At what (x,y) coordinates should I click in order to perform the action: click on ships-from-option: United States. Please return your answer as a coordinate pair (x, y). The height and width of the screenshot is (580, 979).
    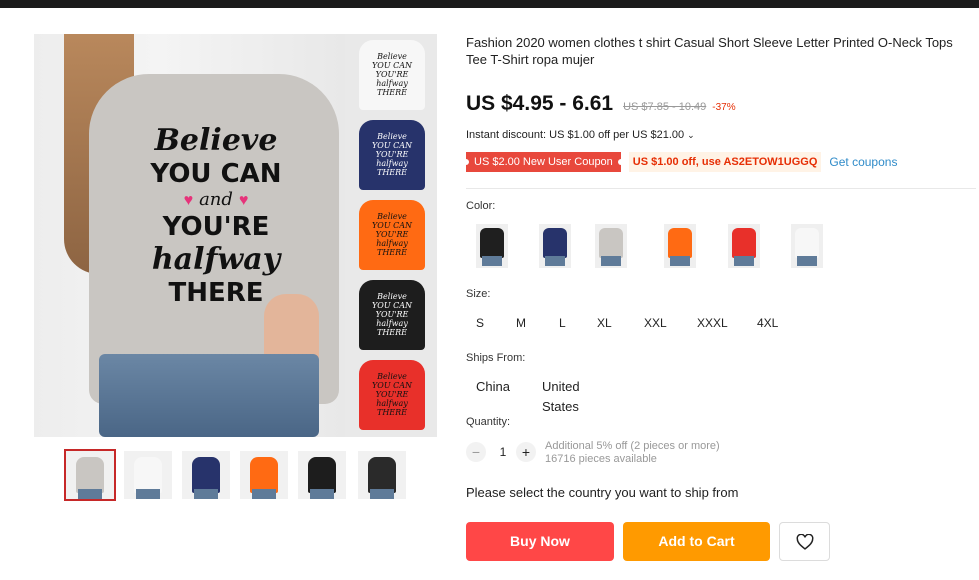
    Looking at the image, I should click on (561, 395).